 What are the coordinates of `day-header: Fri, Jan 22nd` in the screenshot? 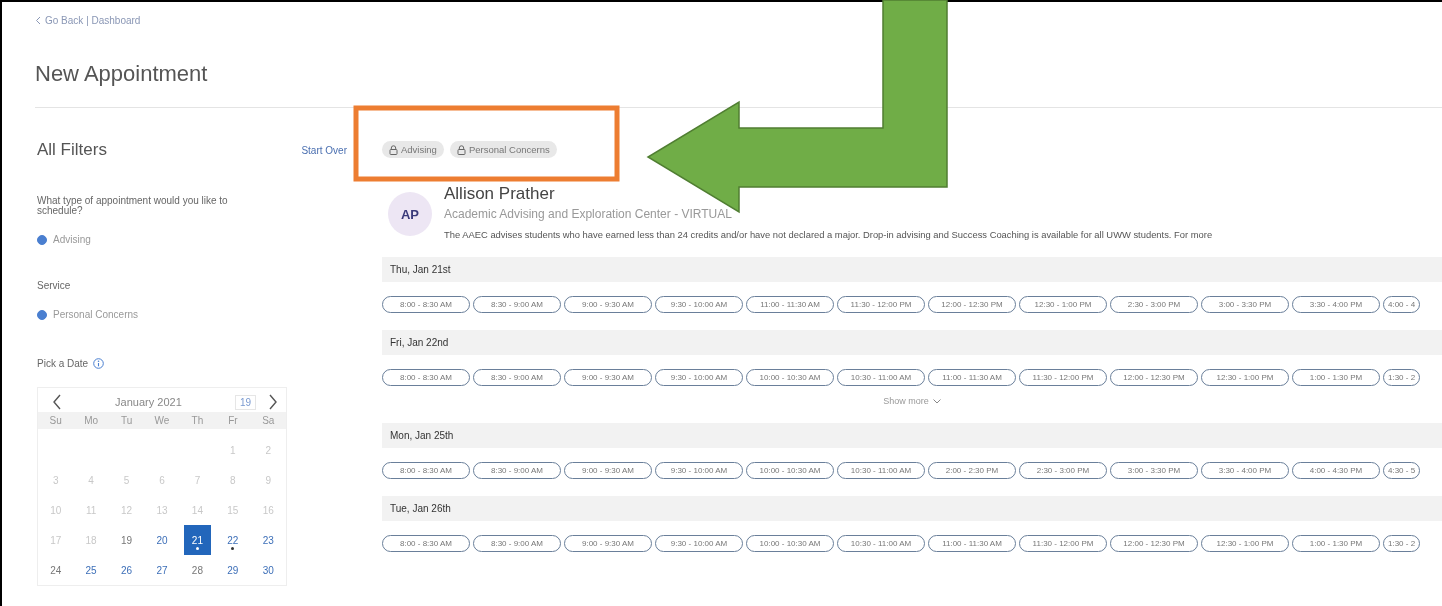 It's located at (912, 342).